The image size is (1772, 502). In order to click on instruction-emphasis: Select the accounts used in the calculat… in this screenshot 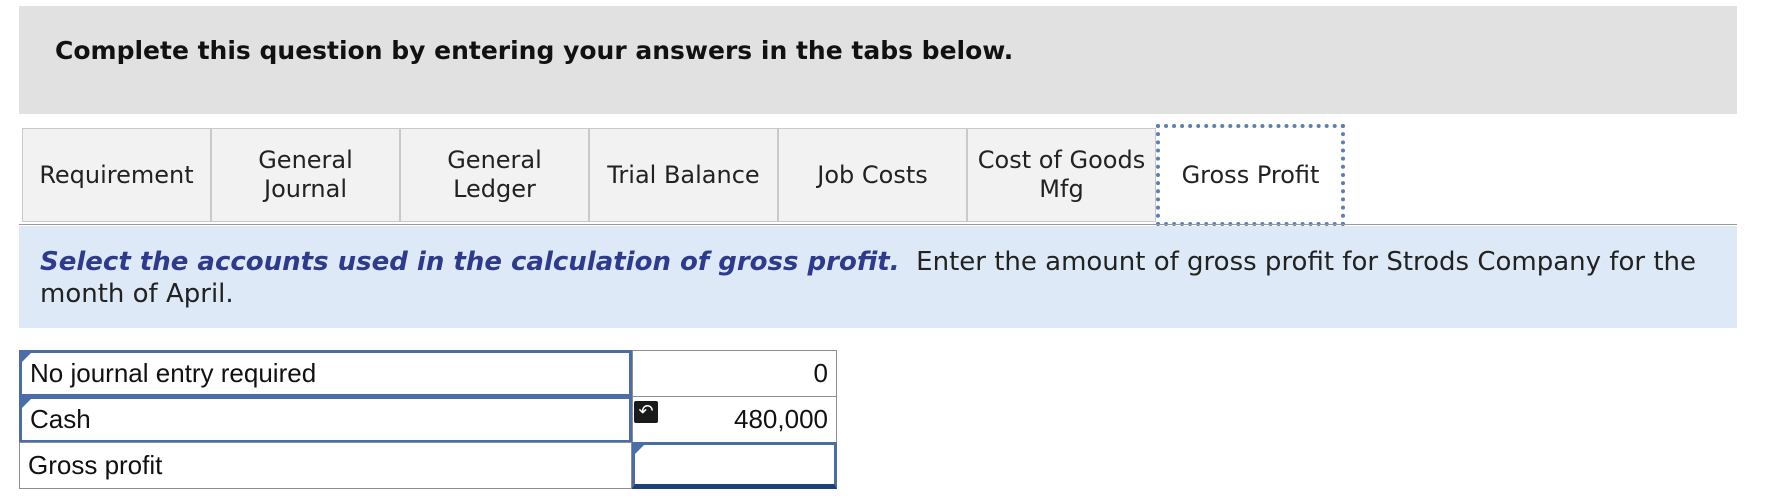, I will do `click(470, 262)`.